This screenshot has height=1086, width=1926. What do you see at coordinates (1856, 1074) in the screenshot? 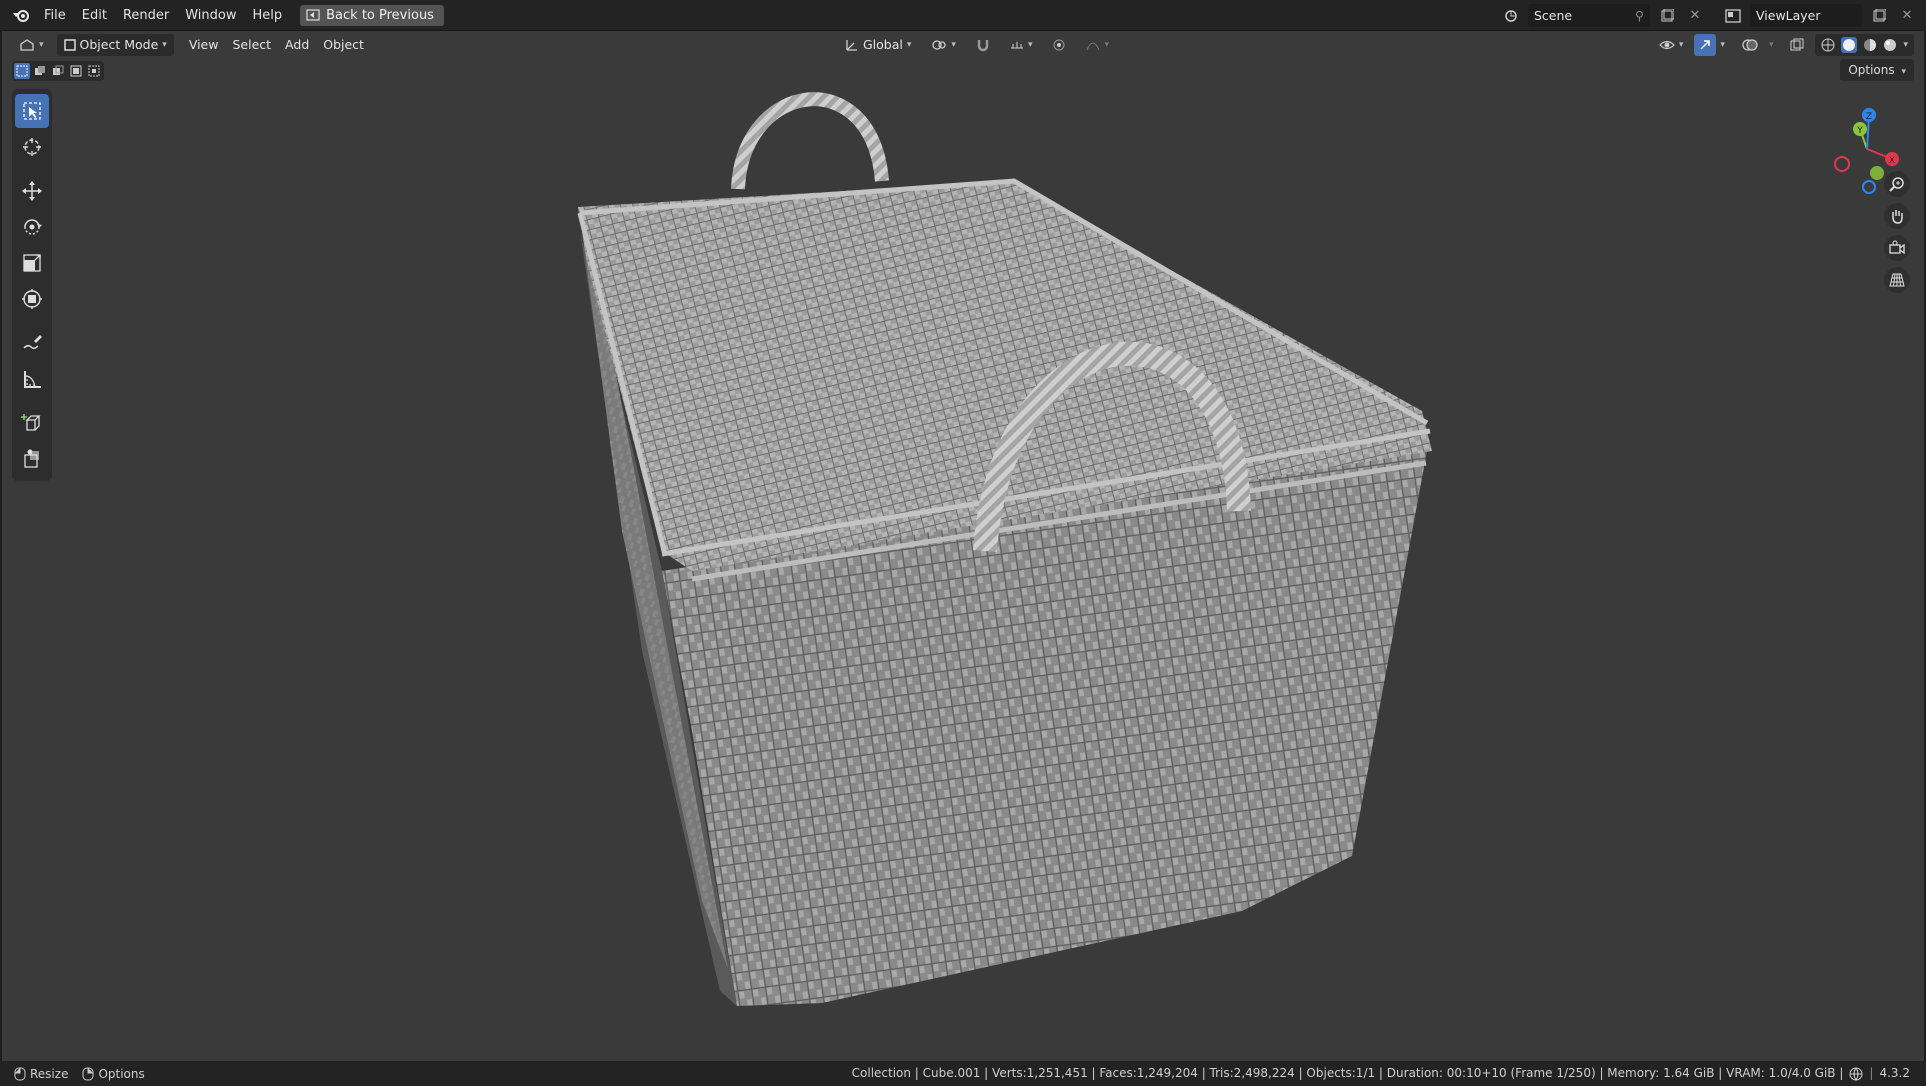
I see `network-globe-icon` at bounding box center [1856, 1074].